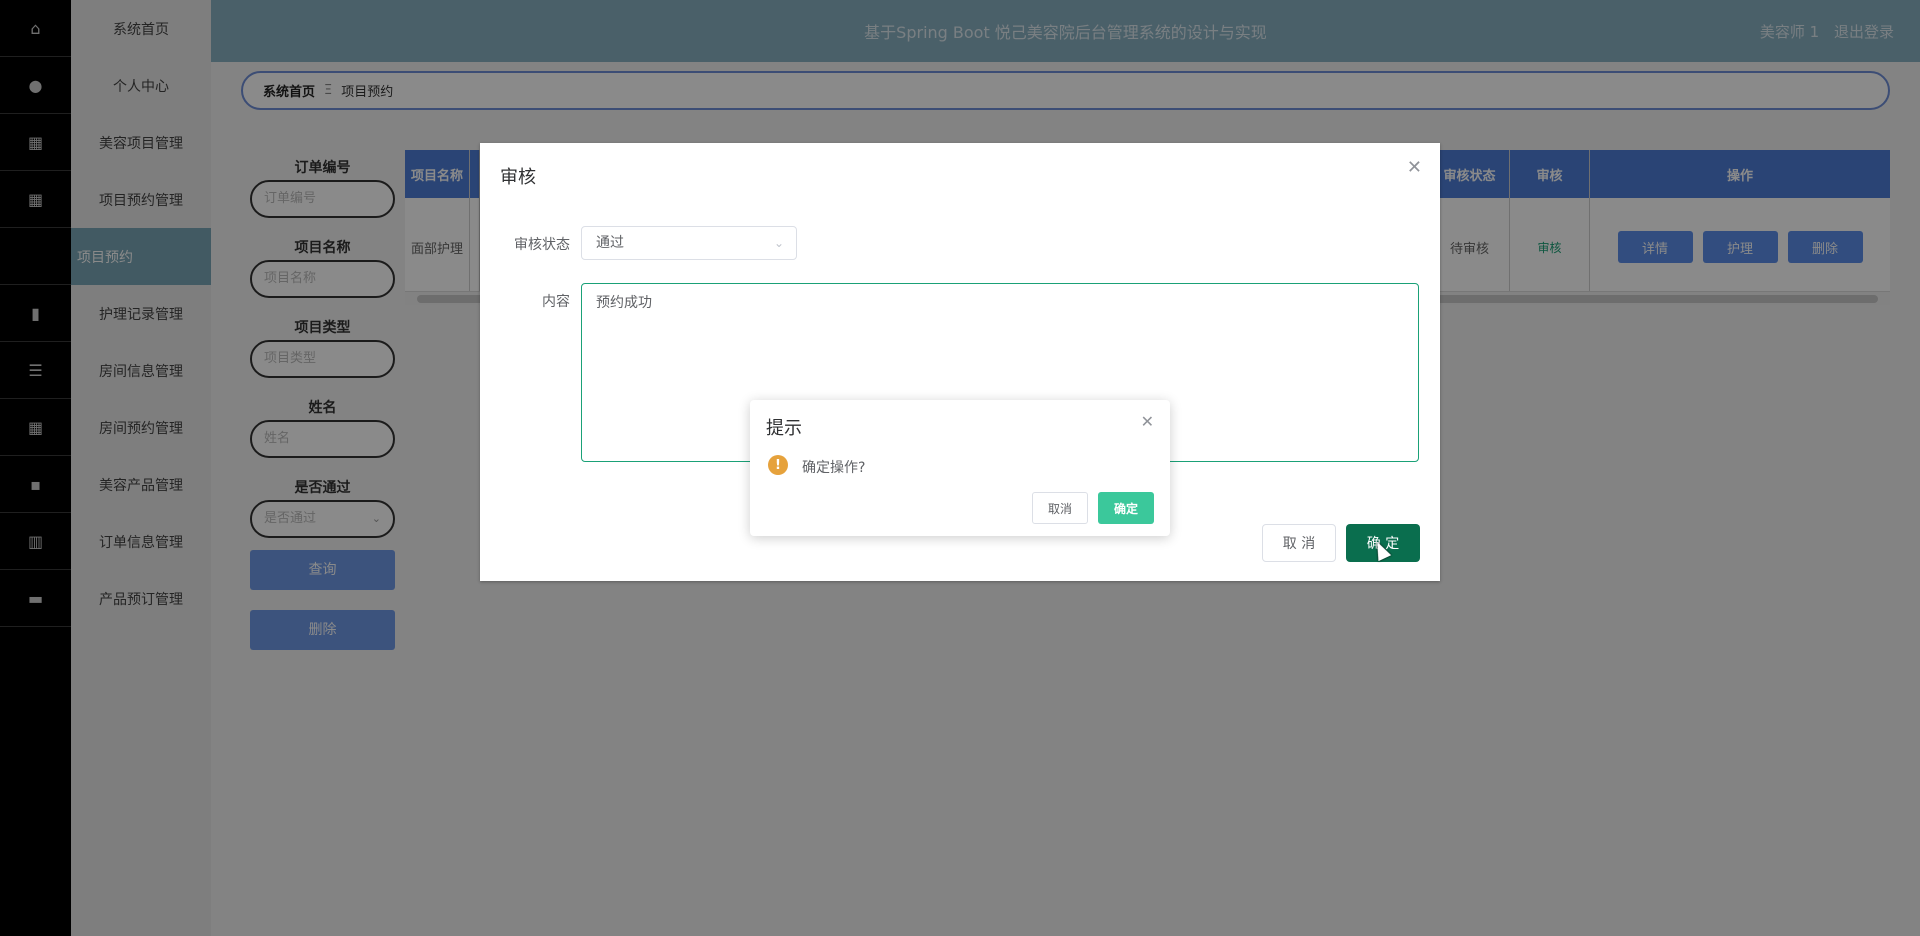  What do you see at coordinates (960, 468) in the screenshot?
I see `confirm-messagebox: 提示 ✕ ! 确定操作? 取消 确定` at bounding box center [960, 468].